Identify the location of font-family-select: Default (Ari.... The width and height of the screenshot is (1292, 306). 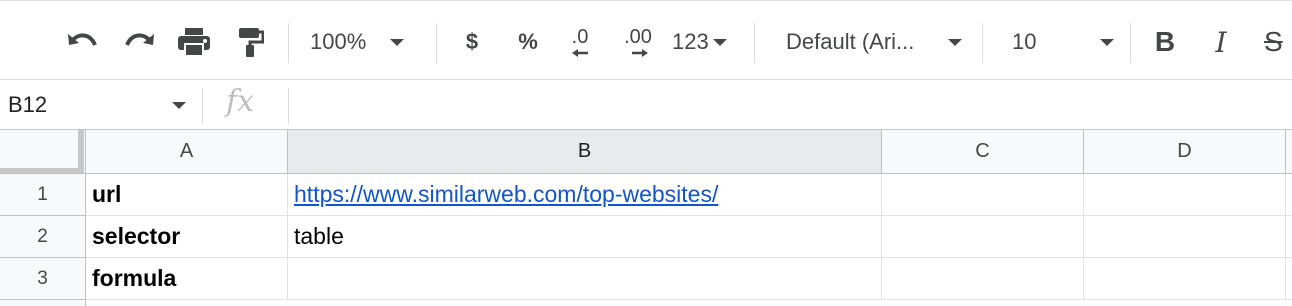
(876, 42).